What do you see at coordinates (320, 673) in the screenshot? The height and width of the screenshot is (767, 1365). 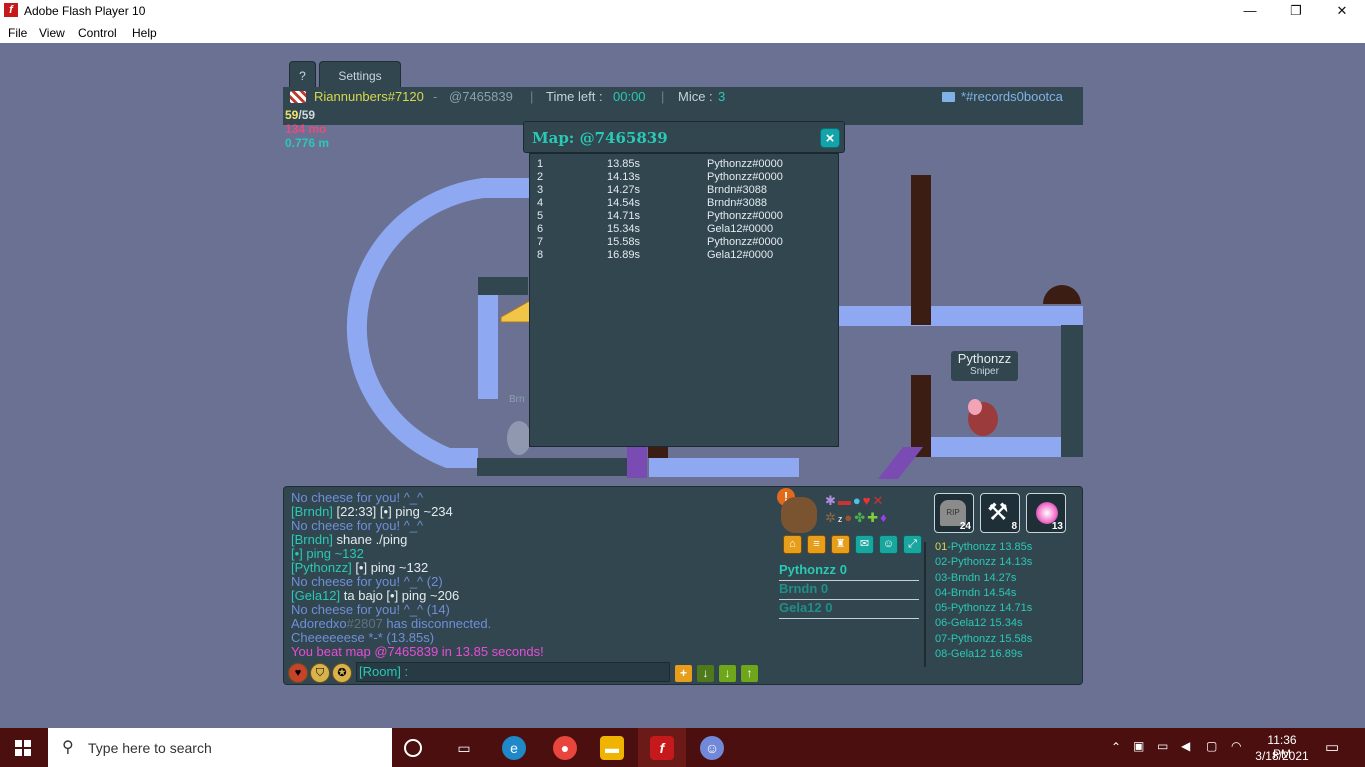 I see `shield-button-icon: ⛉` at bounding box center [320, 673].